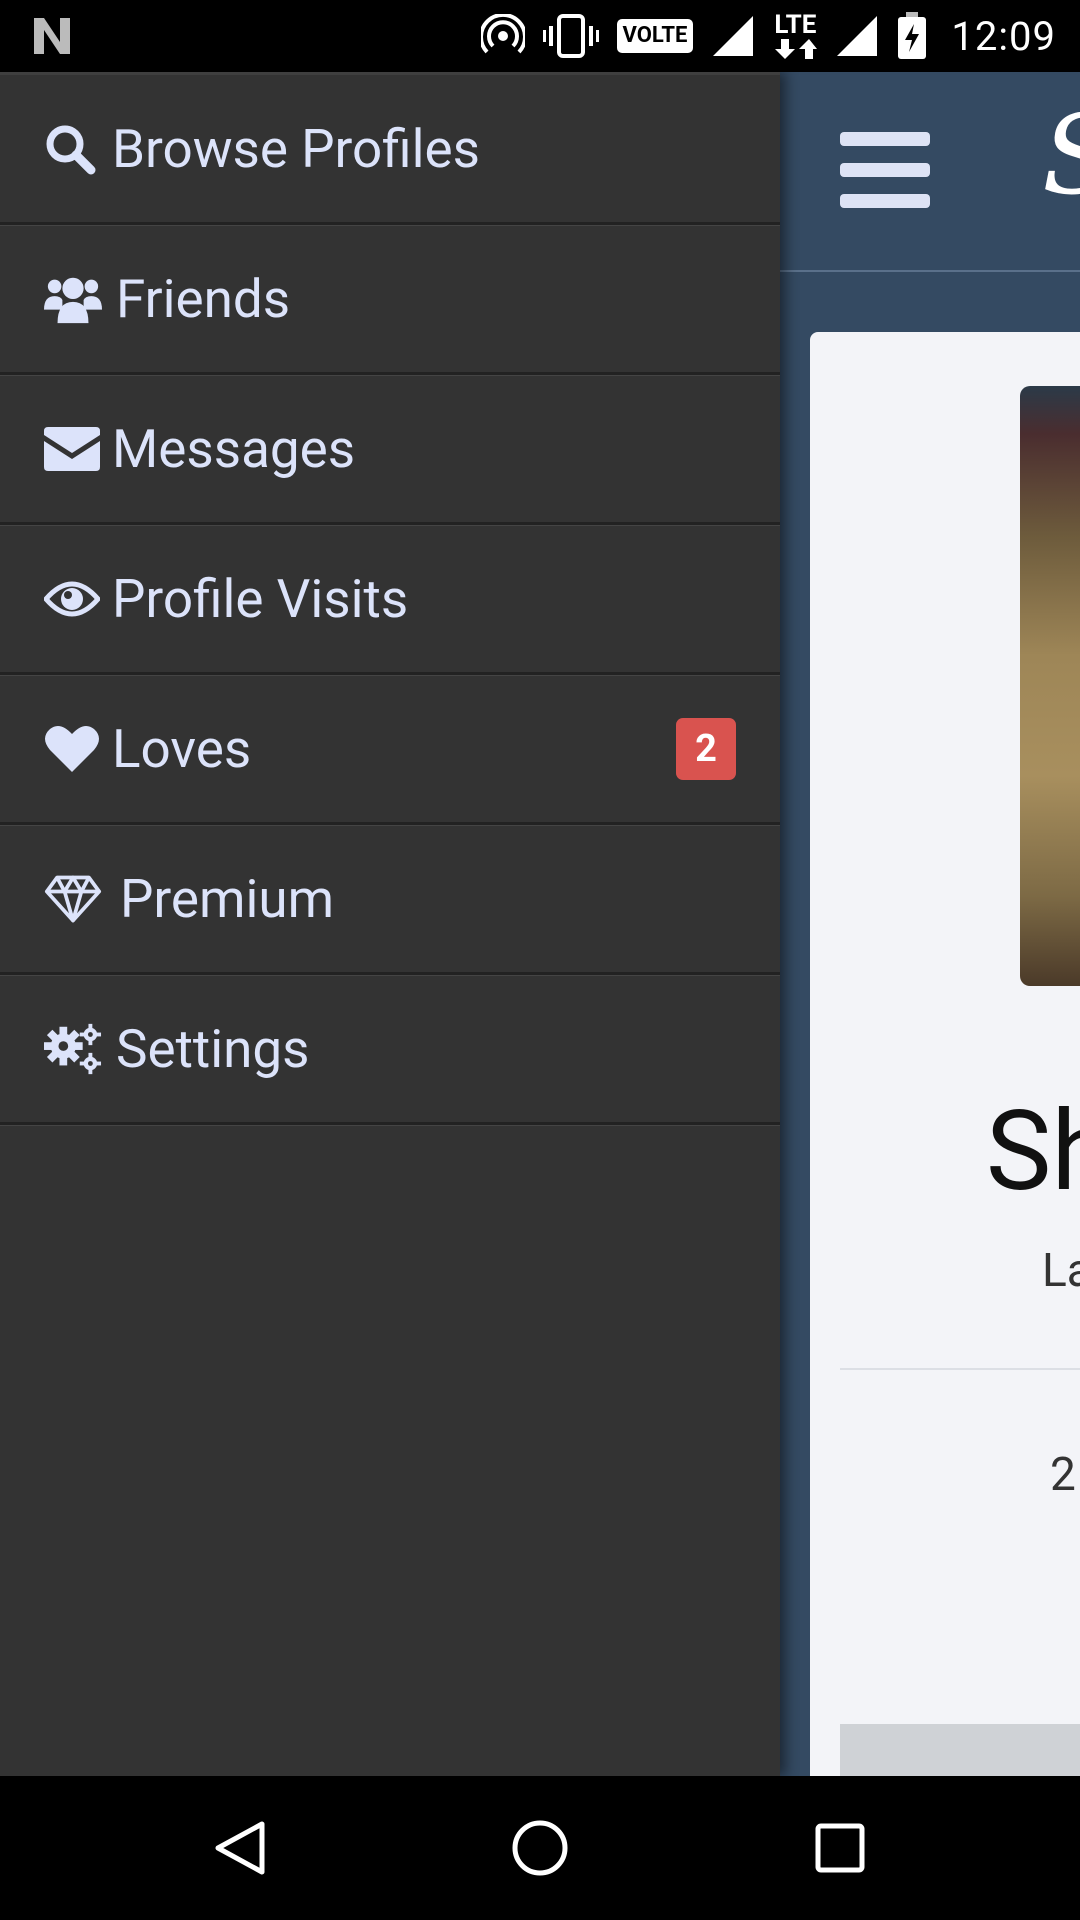 This screenshot has height=1920, width=1080. I want to click on menu-item-settings: Settings, so click(390, 1050).